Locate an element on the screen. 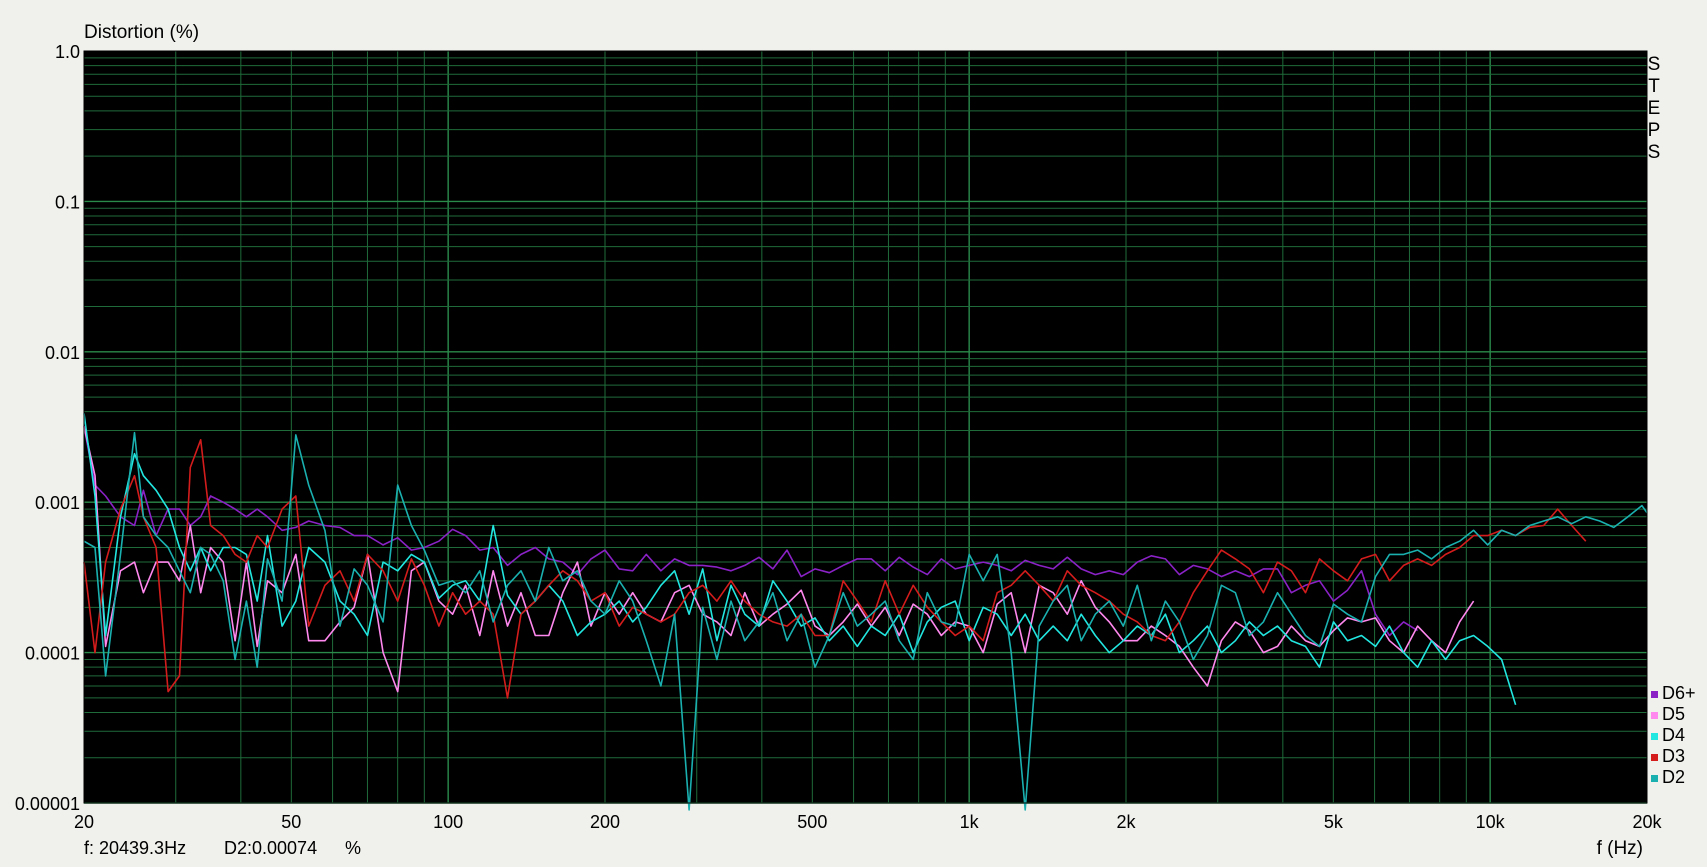  x-tick-label: 5k is located at coordinates (1334, 822).